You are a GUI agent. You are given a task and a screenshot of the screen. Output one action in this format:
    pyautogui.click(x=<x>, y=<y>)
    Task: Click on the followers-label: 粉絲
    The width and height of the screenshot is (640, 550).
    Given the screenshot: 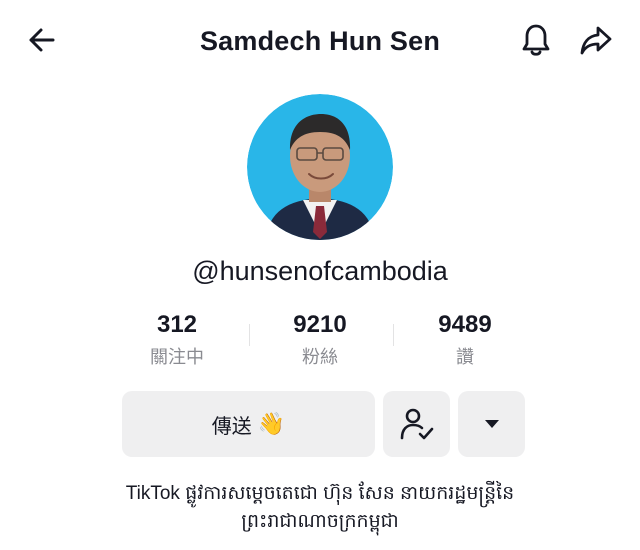 What is the action you would take?
    pyautogui.click(x=320, y=357)
    